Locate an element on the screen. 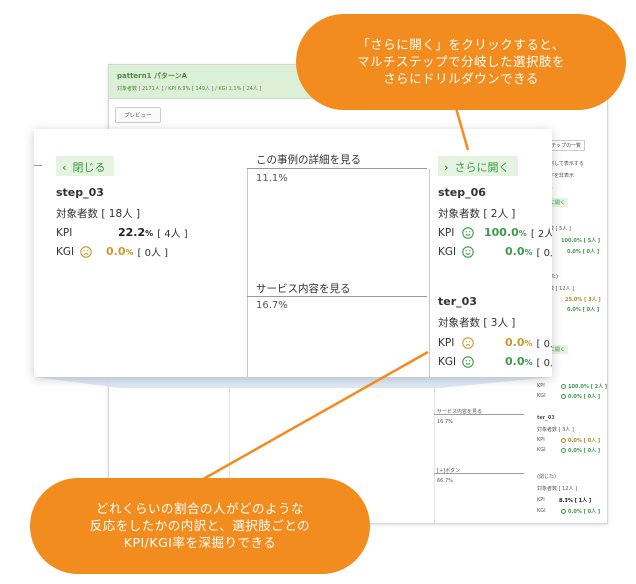 The image size is (636, 584). step-title: step_03 is located at coordinates (80, 192).